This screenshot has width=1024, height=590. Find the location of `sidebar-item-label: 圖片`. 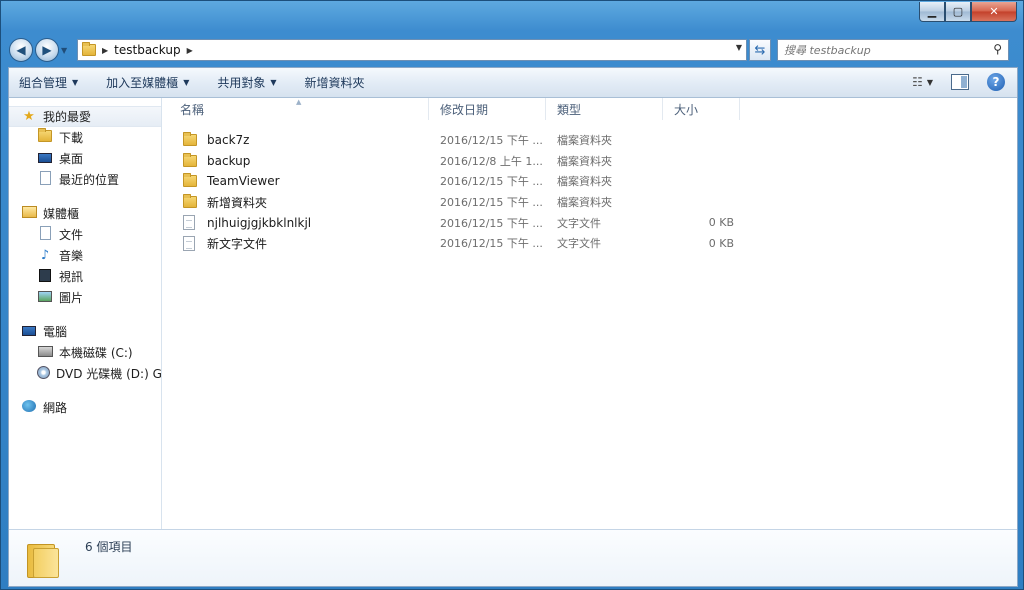

sidebar-item-label: 圖片 is located at coordinates (71, 298).